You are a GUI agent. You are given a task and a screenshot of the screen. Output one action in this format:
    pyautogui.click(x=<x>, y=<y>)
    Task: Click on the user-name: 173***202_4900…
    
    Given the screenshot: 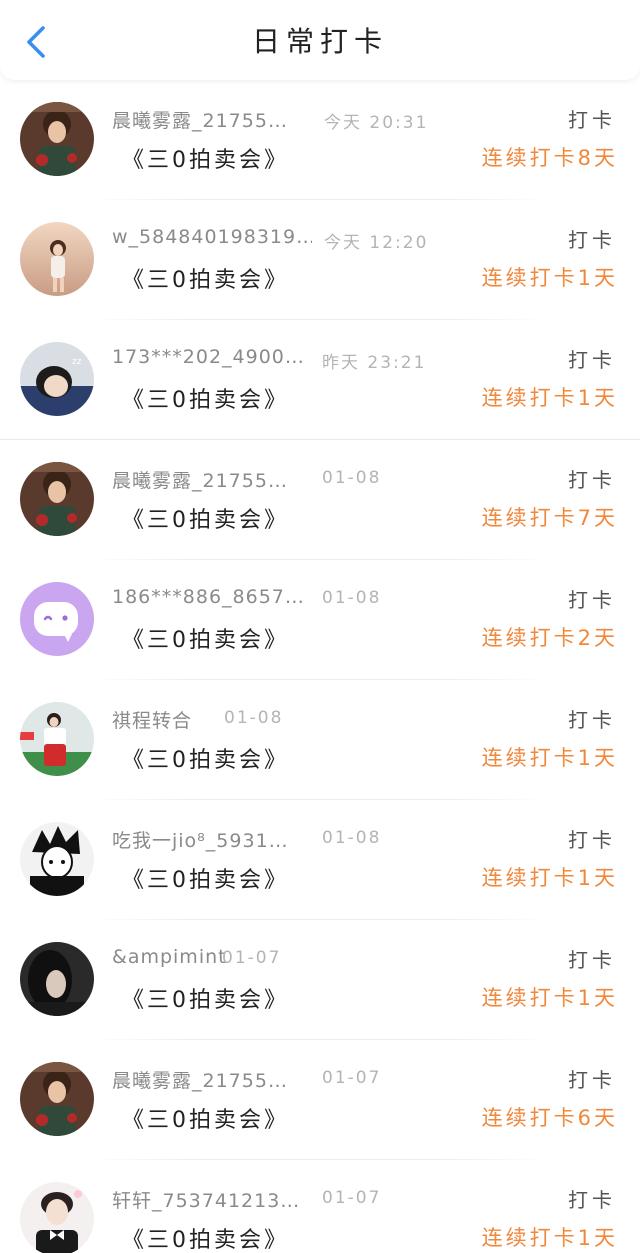 What is the action you would take?
    pyautogui.click(x=208, y=357)
    